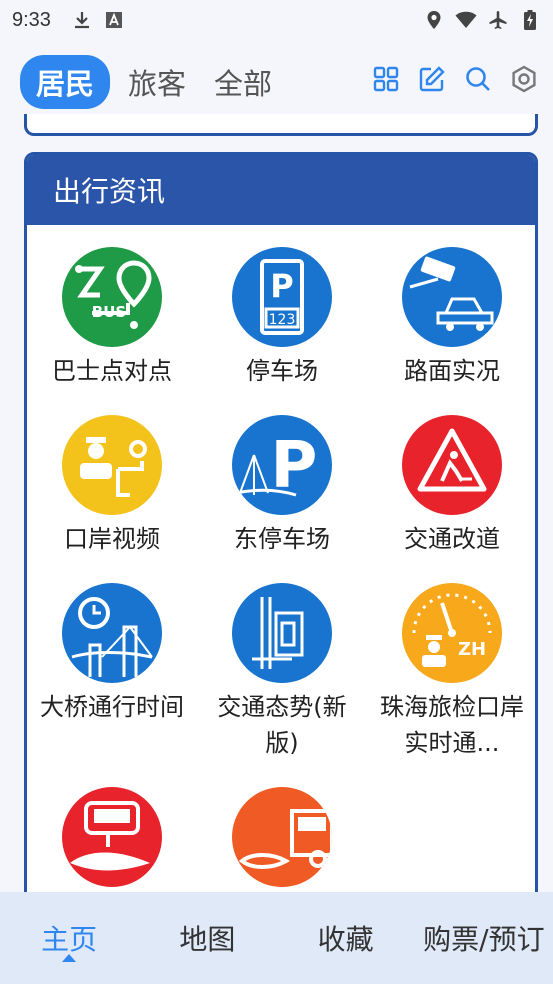 This screenshot has width=553, height=984. I want to click on truck-icon, so click(282, 837).